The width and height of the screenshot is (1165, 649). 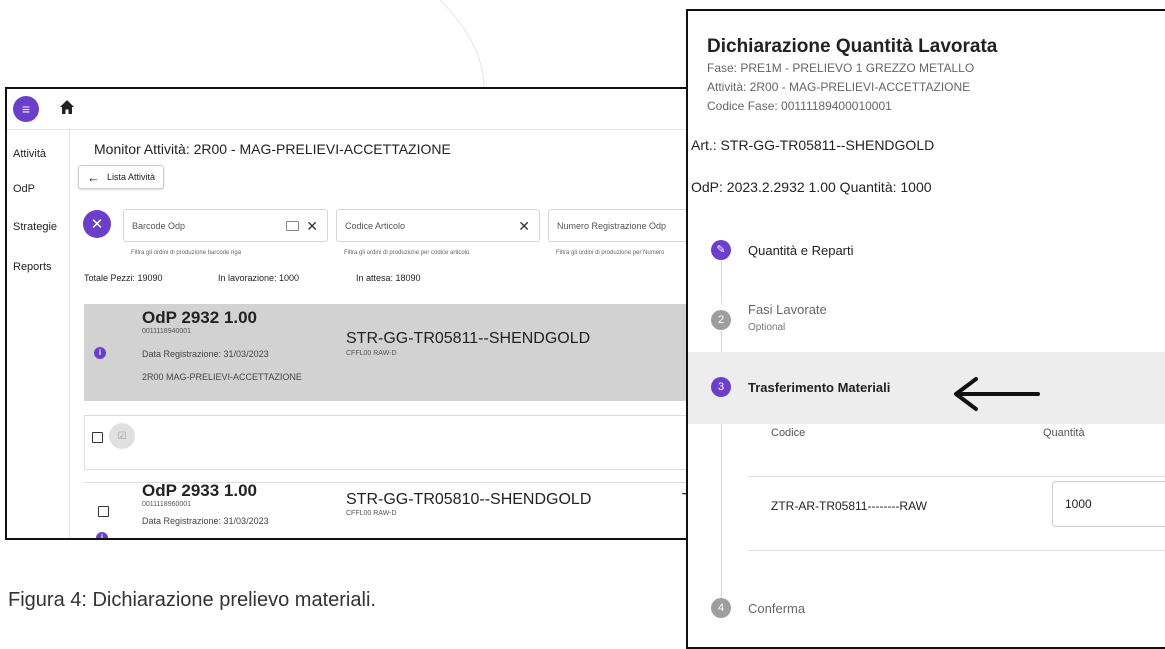 What do you see at coordinates (292, 226) in the screenshot?
I see `keyboard-icon` at bounding box center [292, 226].